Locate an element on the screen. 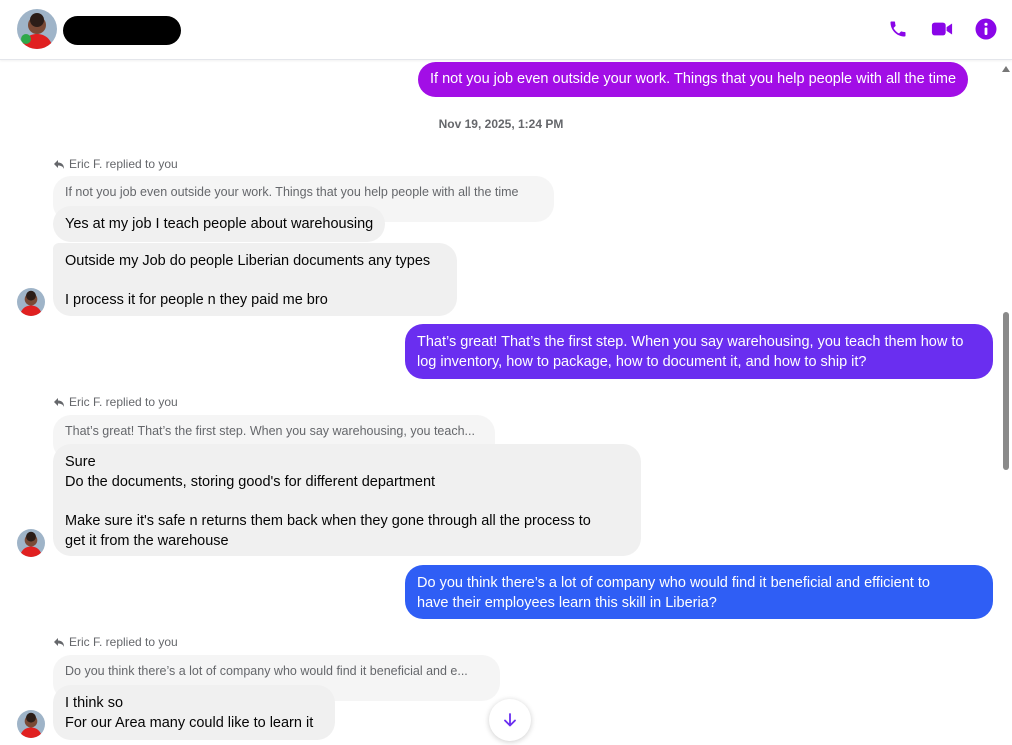  message-line: get it from the warehouse is located at coordinates (147, 541).